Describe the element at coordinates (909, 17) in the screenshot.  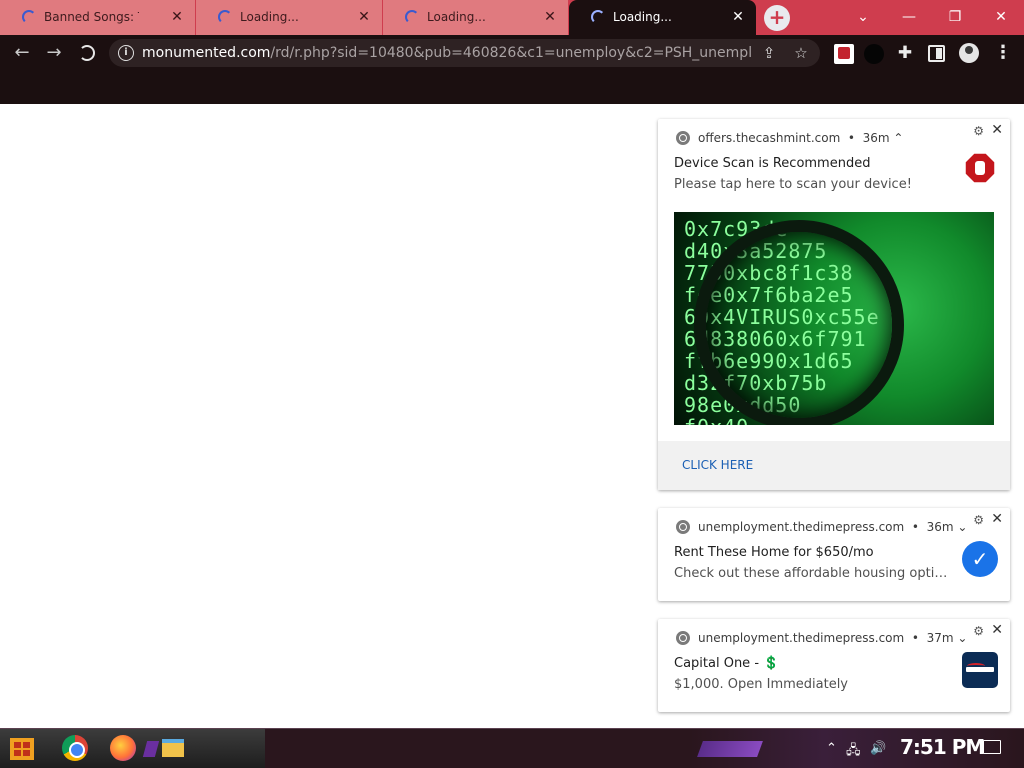
I see `minimize-icon: —` at that location.